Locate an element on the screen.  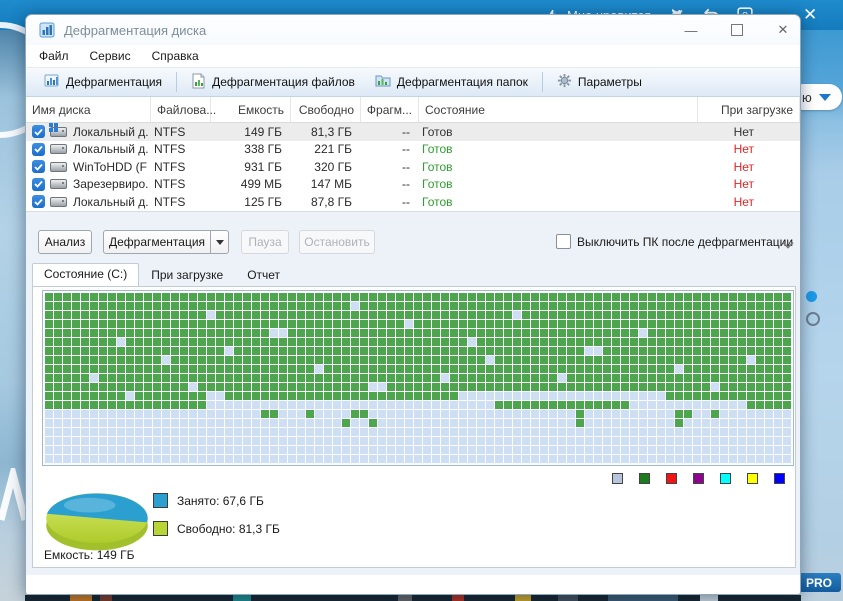
toolbar-button-3: Параметры is located at coordinates (599, 82).